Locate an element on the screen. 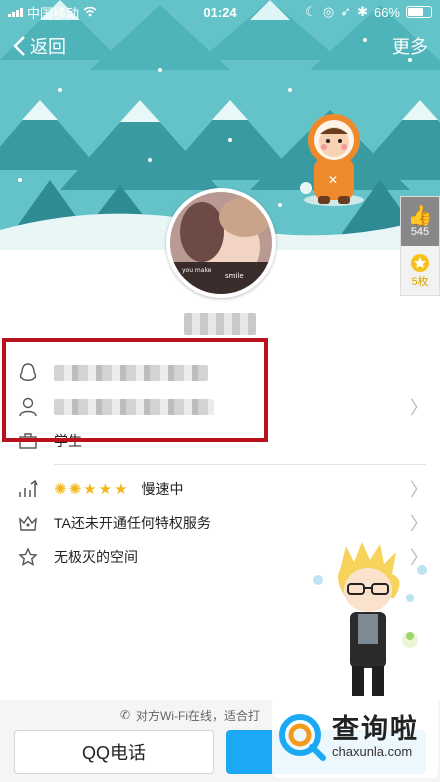 The image size is (440, 782). chevron-left-icon is located at coordinates (19, 46).